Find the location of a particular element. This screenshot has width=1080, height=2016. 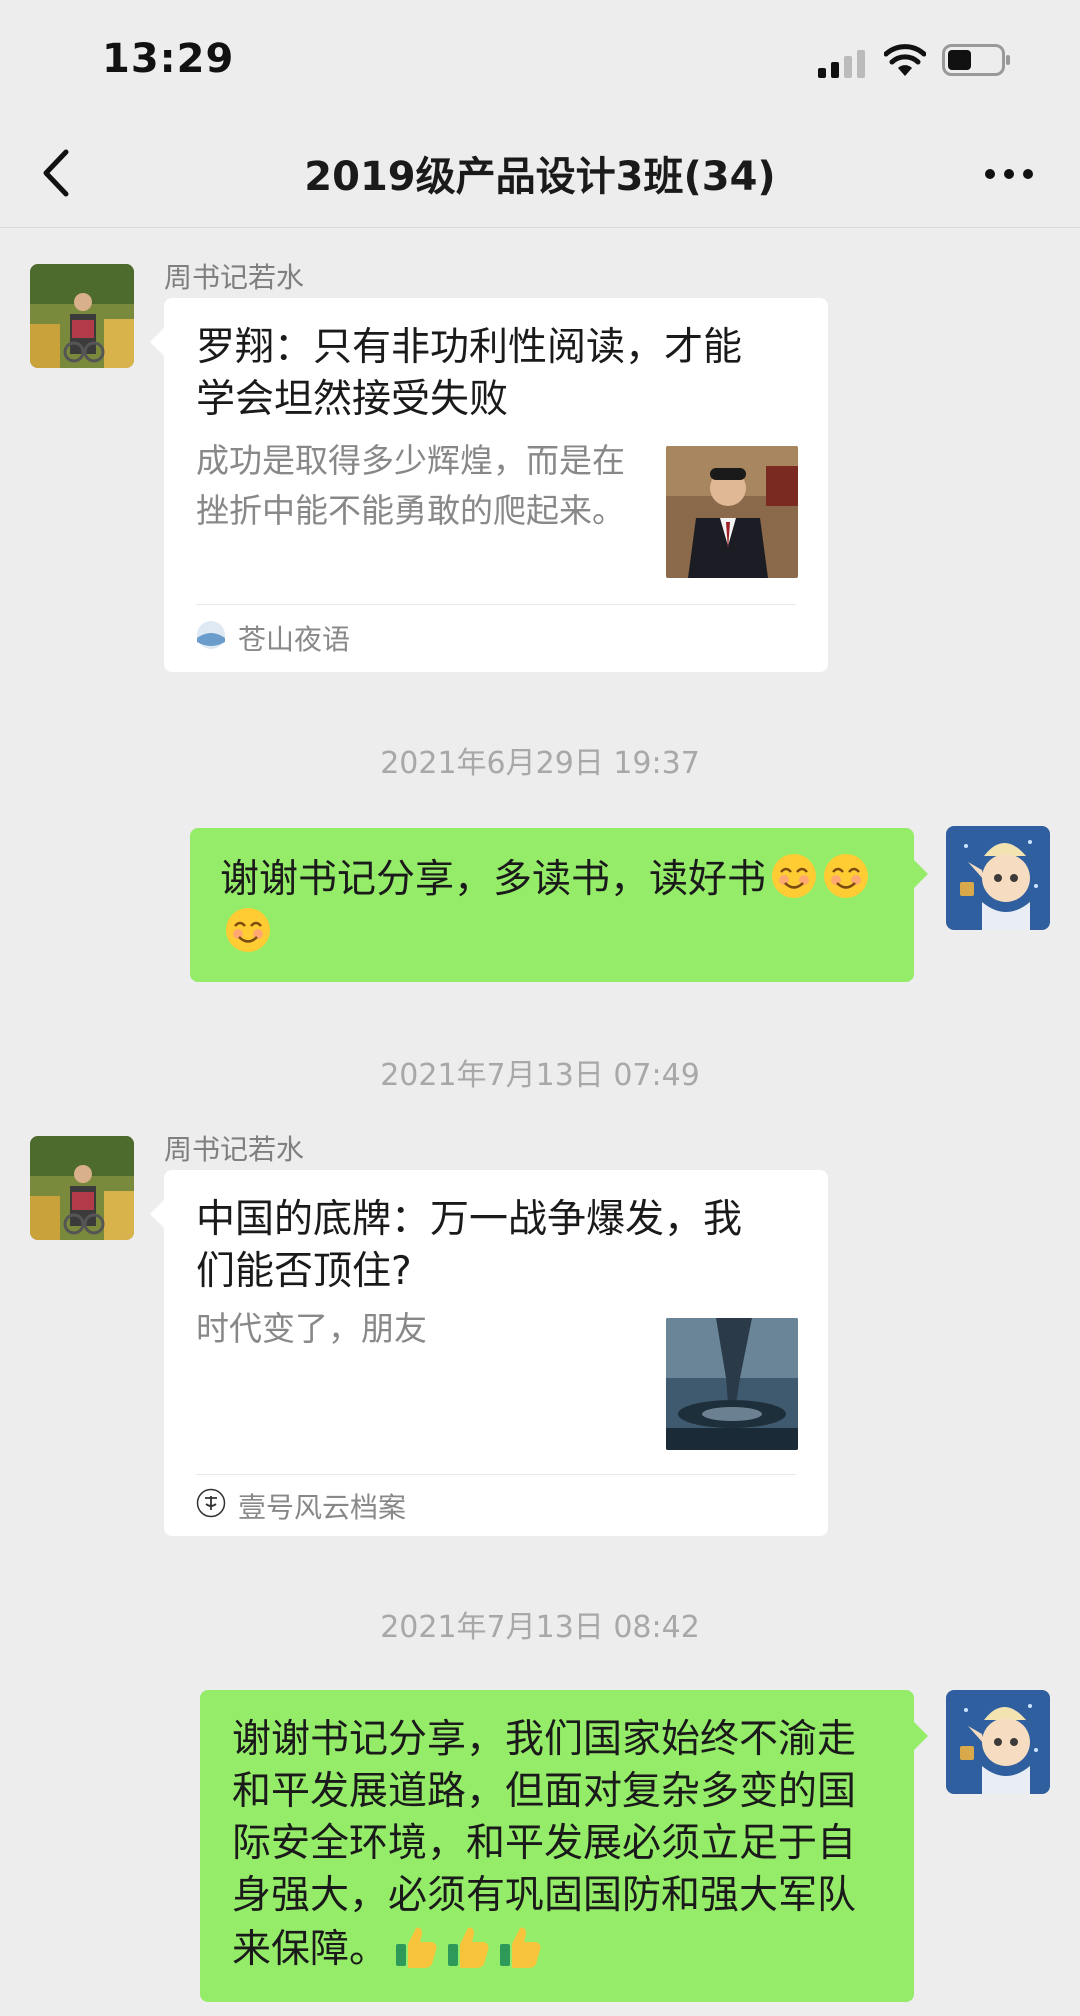

wifi-icon is located at coordinates (905, 60).